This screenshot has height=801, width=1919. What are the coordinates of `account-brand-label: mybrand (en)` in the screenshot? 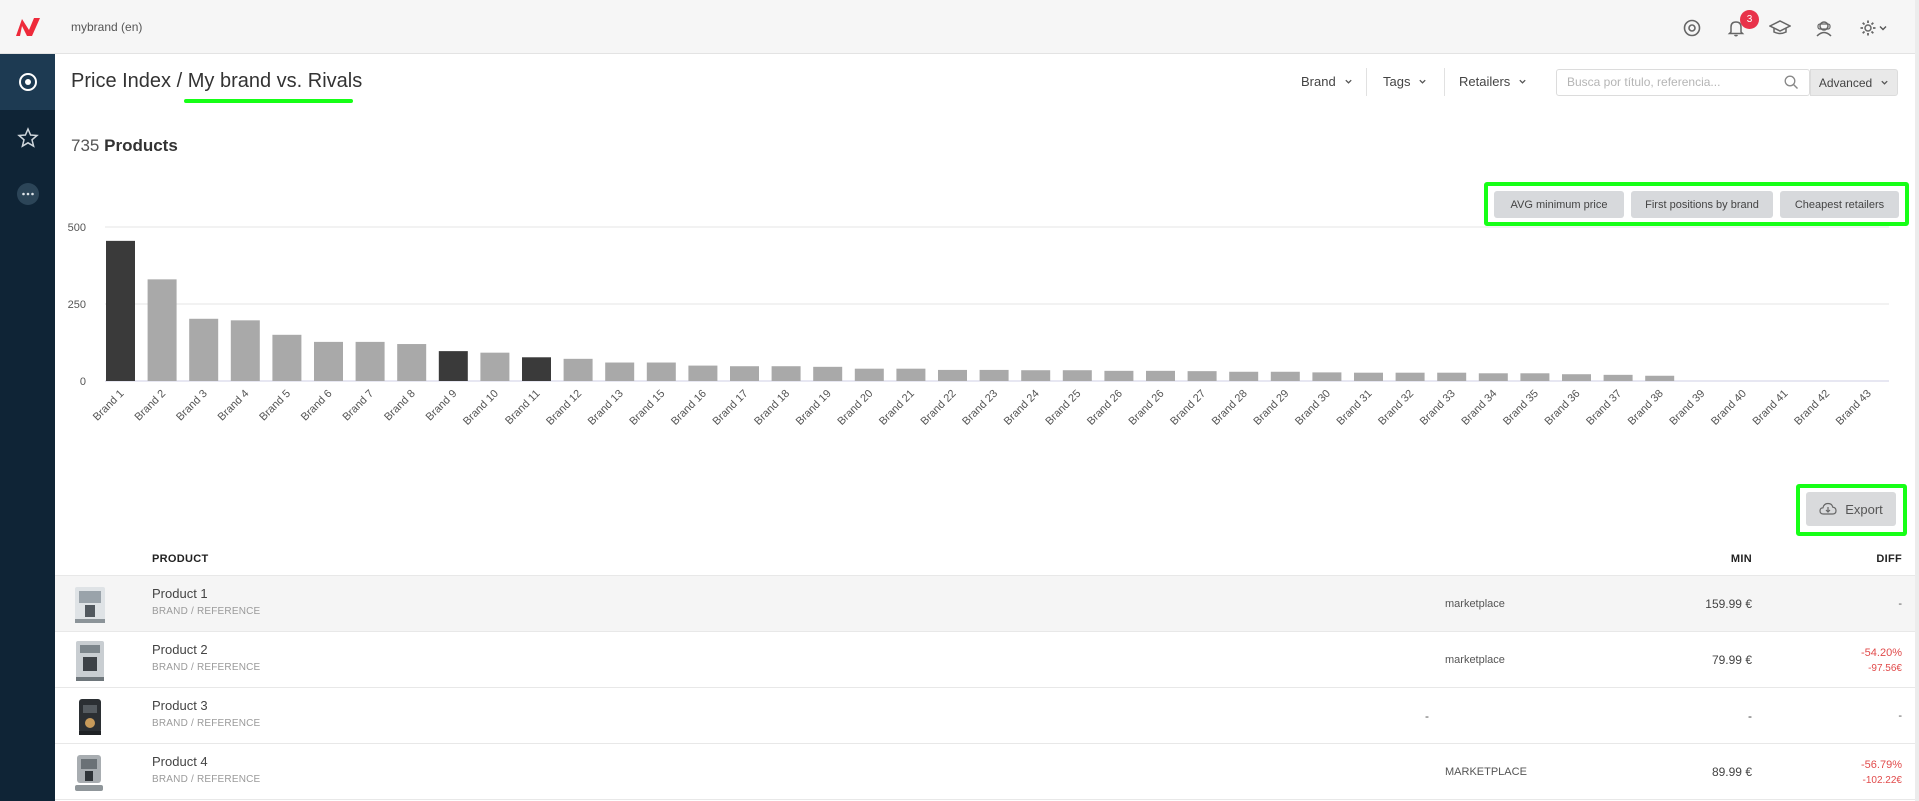 It's located at (106, 27).